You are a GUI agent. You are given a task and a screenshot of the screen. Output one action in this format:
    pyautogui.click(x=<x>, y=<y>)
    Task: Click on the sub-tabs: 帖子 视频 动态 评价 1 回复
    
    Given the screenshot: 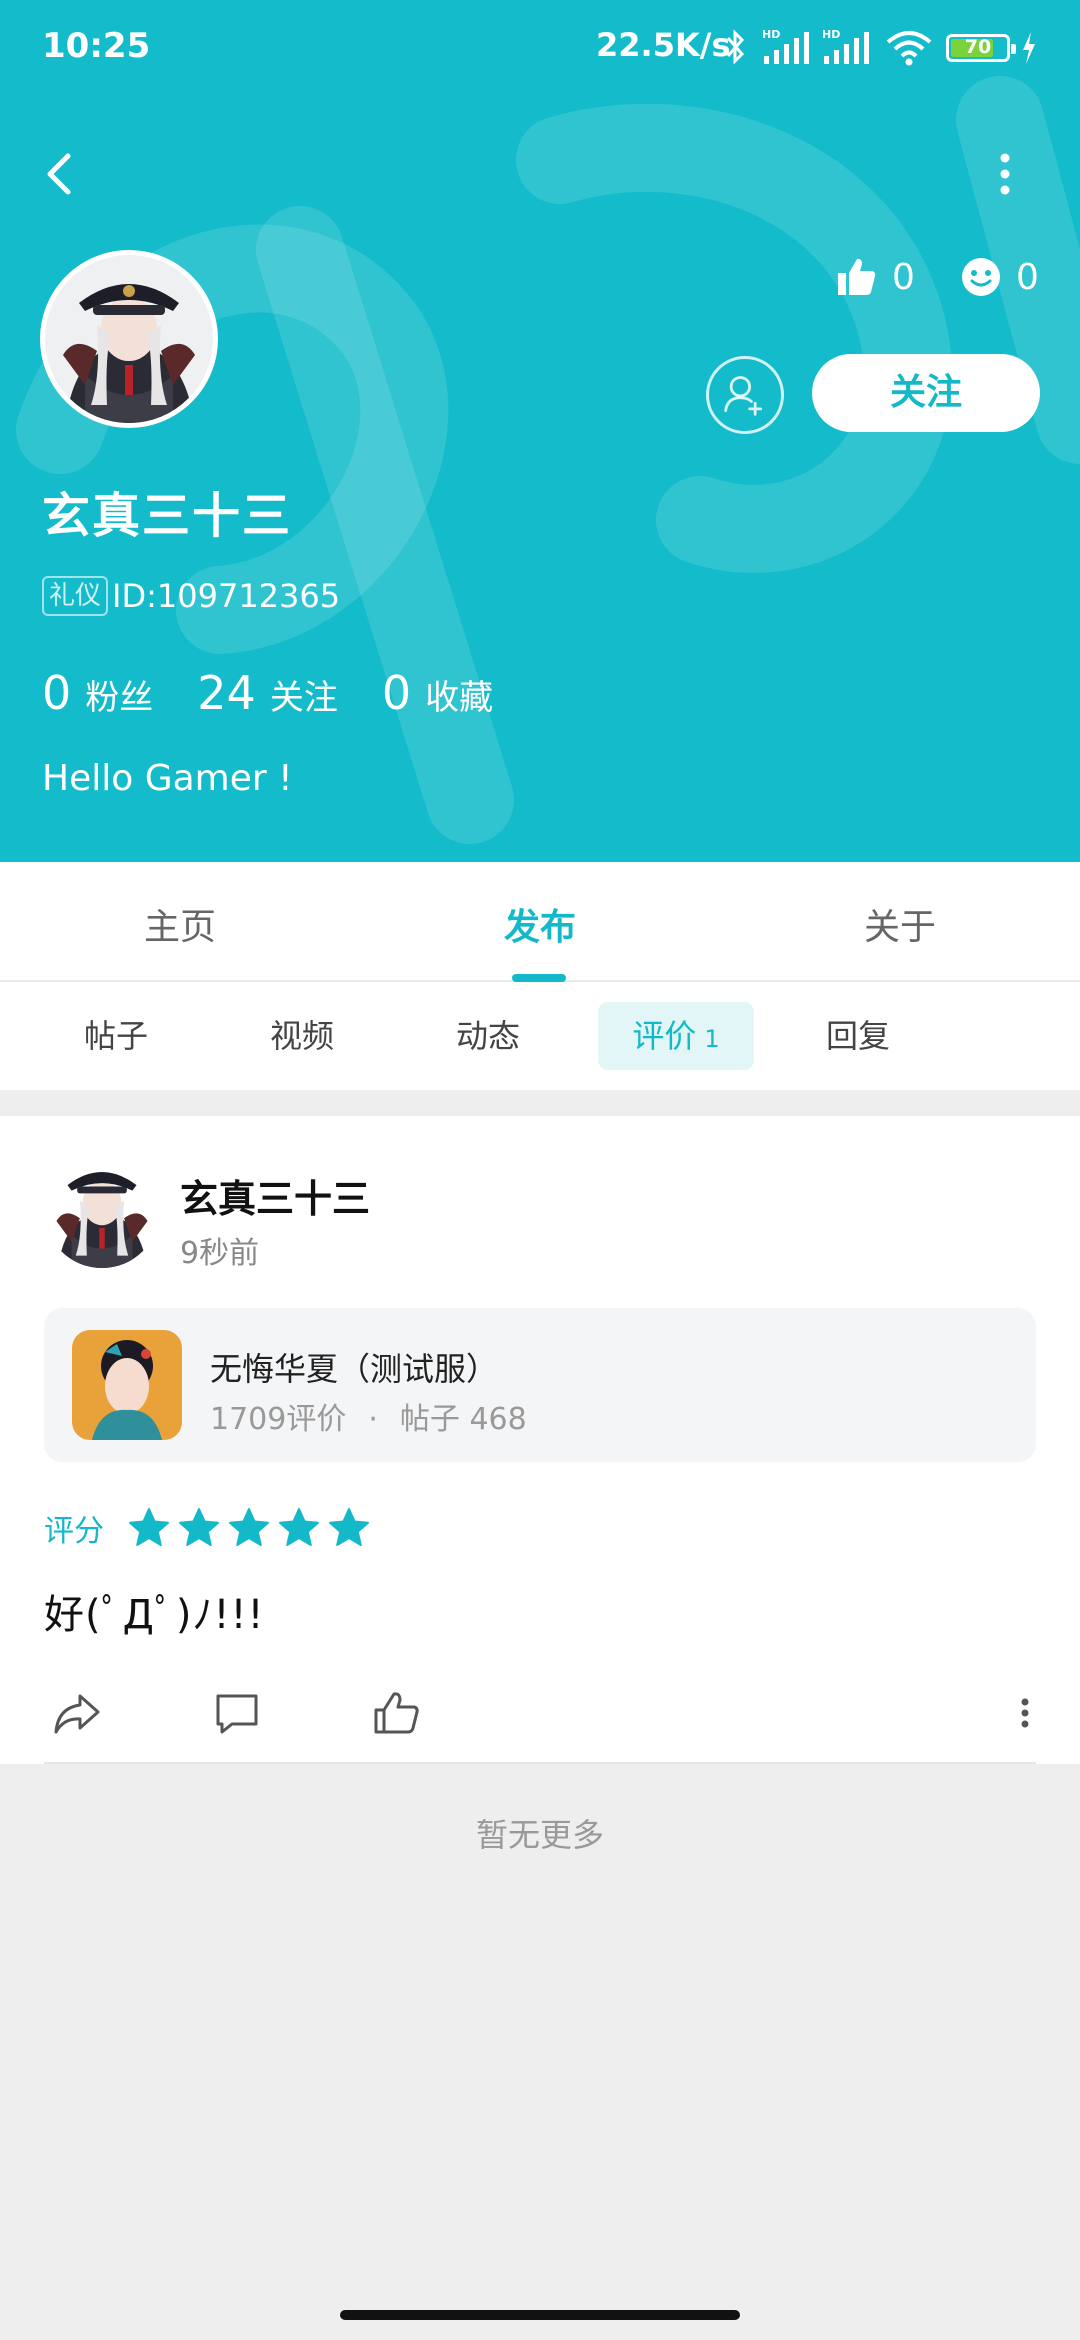 What is the action you would take?
    pyautogui.click(x=540, y=1036)
    